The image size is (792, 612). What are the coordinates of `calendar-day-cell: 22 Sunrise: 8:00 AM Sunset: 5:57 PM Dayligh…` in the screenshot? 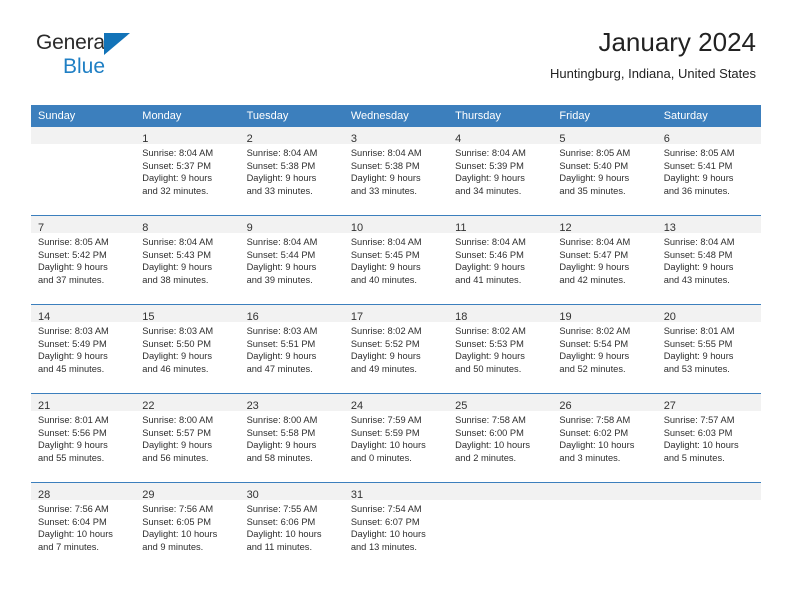 It's located at (187, 438).